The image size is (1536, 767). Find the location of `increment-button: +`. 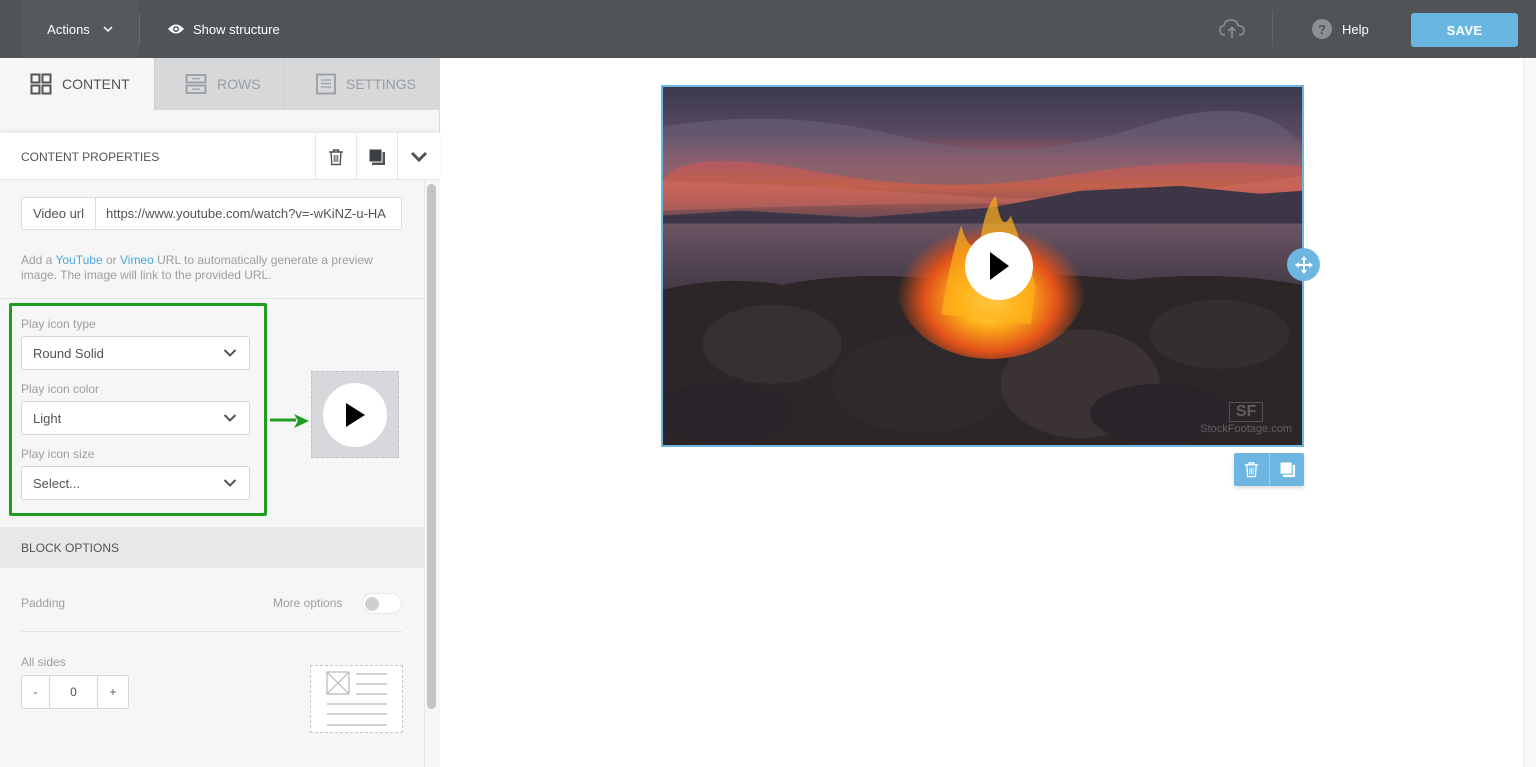

increment-button: + is located at coordinates (112, 692).